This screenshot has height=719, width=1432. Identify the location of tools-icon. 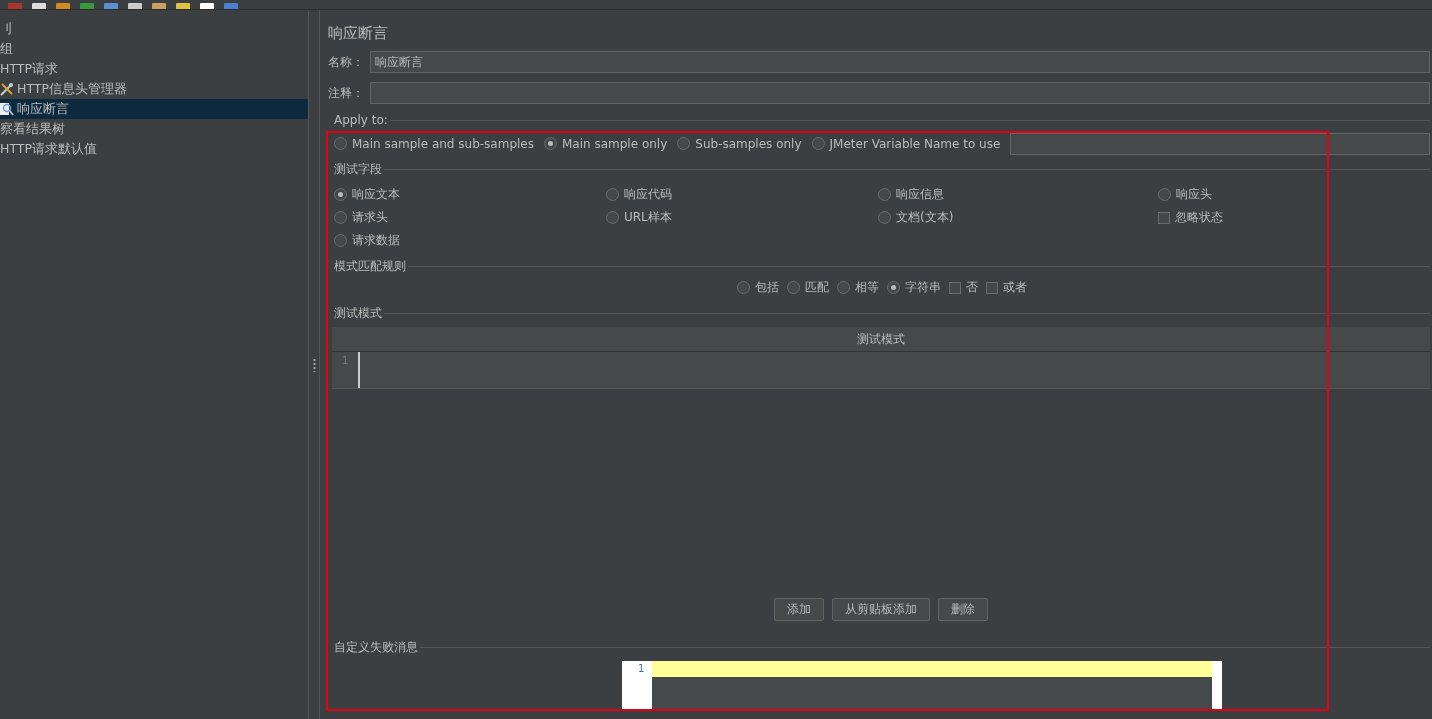
(7, 89).